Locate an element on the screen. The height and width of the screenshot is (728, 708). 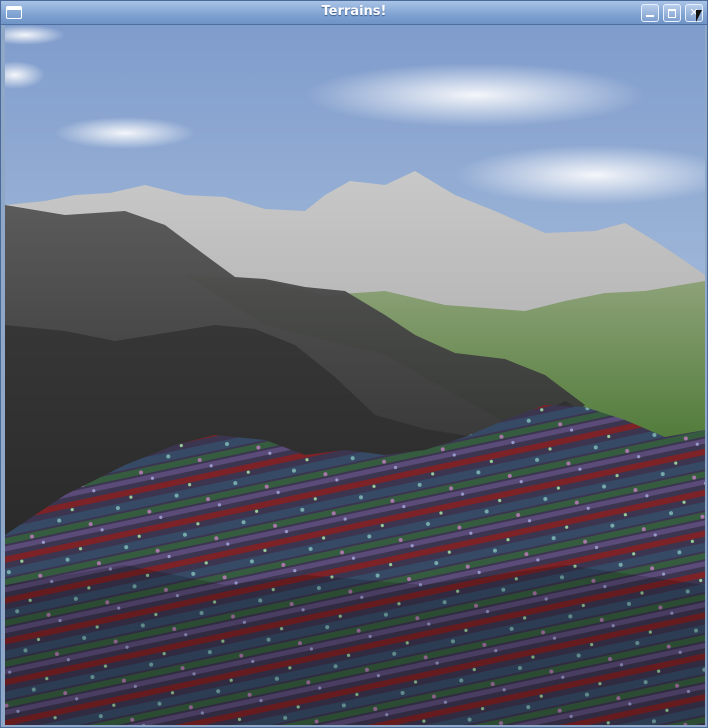
maximize-icon is located at coordinates (672, 13).